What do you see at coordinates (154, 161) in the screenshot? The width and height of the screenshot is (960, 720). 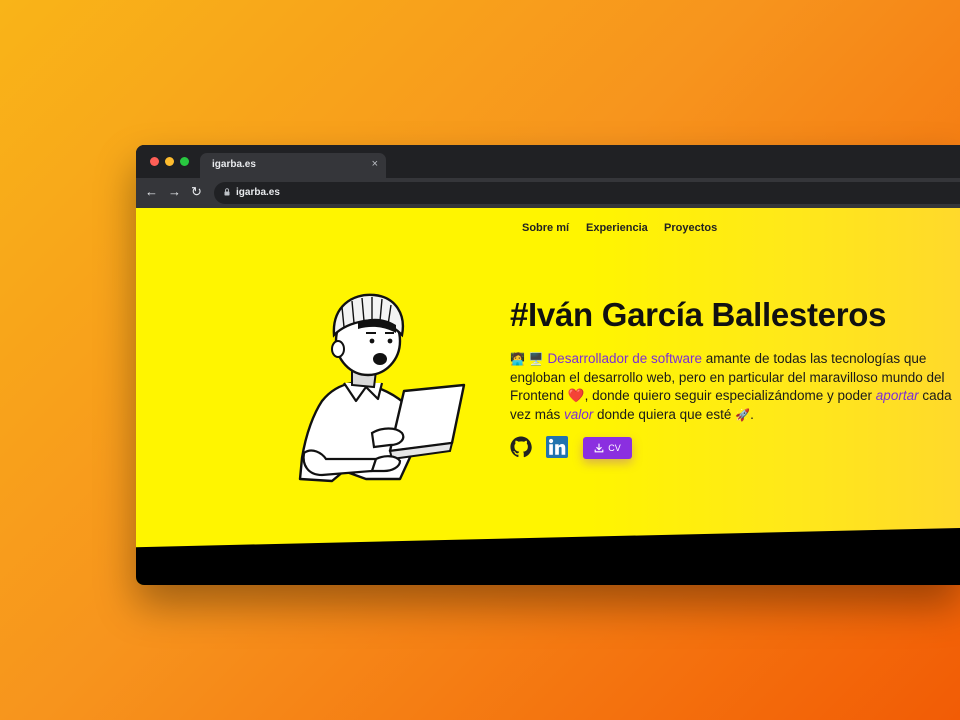 I see `close-window-button` at bounding box center [154, 161].